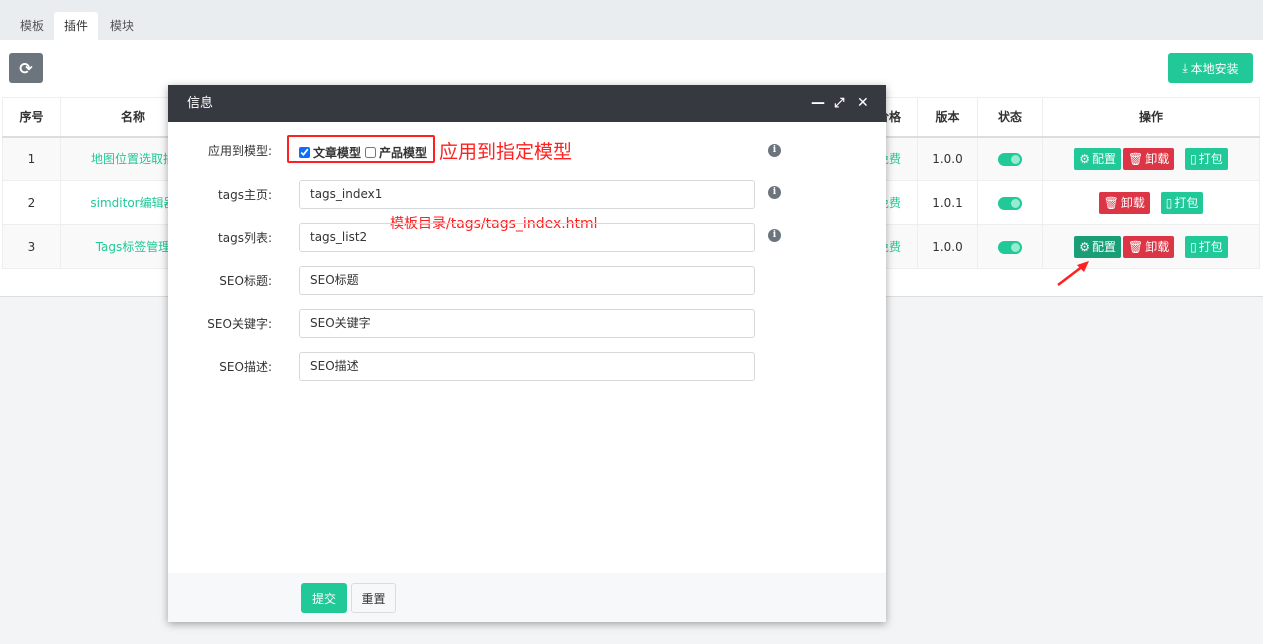  What do you see at coordinates (122, 26) in the screenshot?
I see `tab-modules: 模块` at bounding box center [122, 26].